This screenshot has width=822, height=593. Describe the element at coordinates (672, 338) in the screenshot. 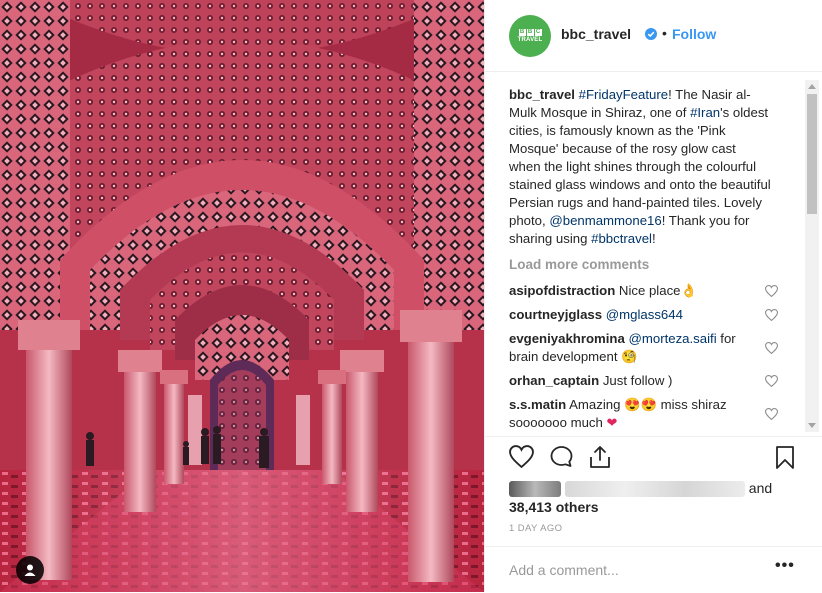

I see `mention-link: @morteza.saifi` at that location.